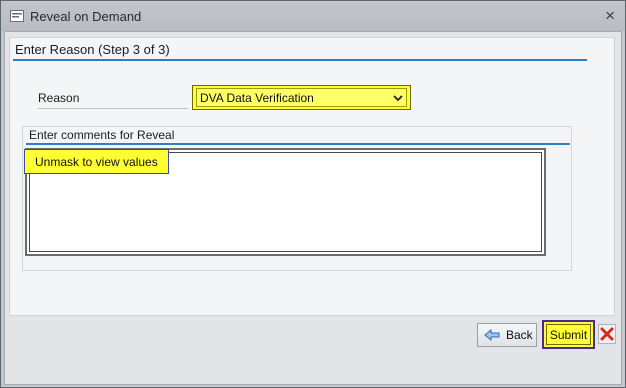  Describe the element at coordinates (257, 97) in the screenshot. I see `reason-selected-value: DVA Data Verification` at that location.